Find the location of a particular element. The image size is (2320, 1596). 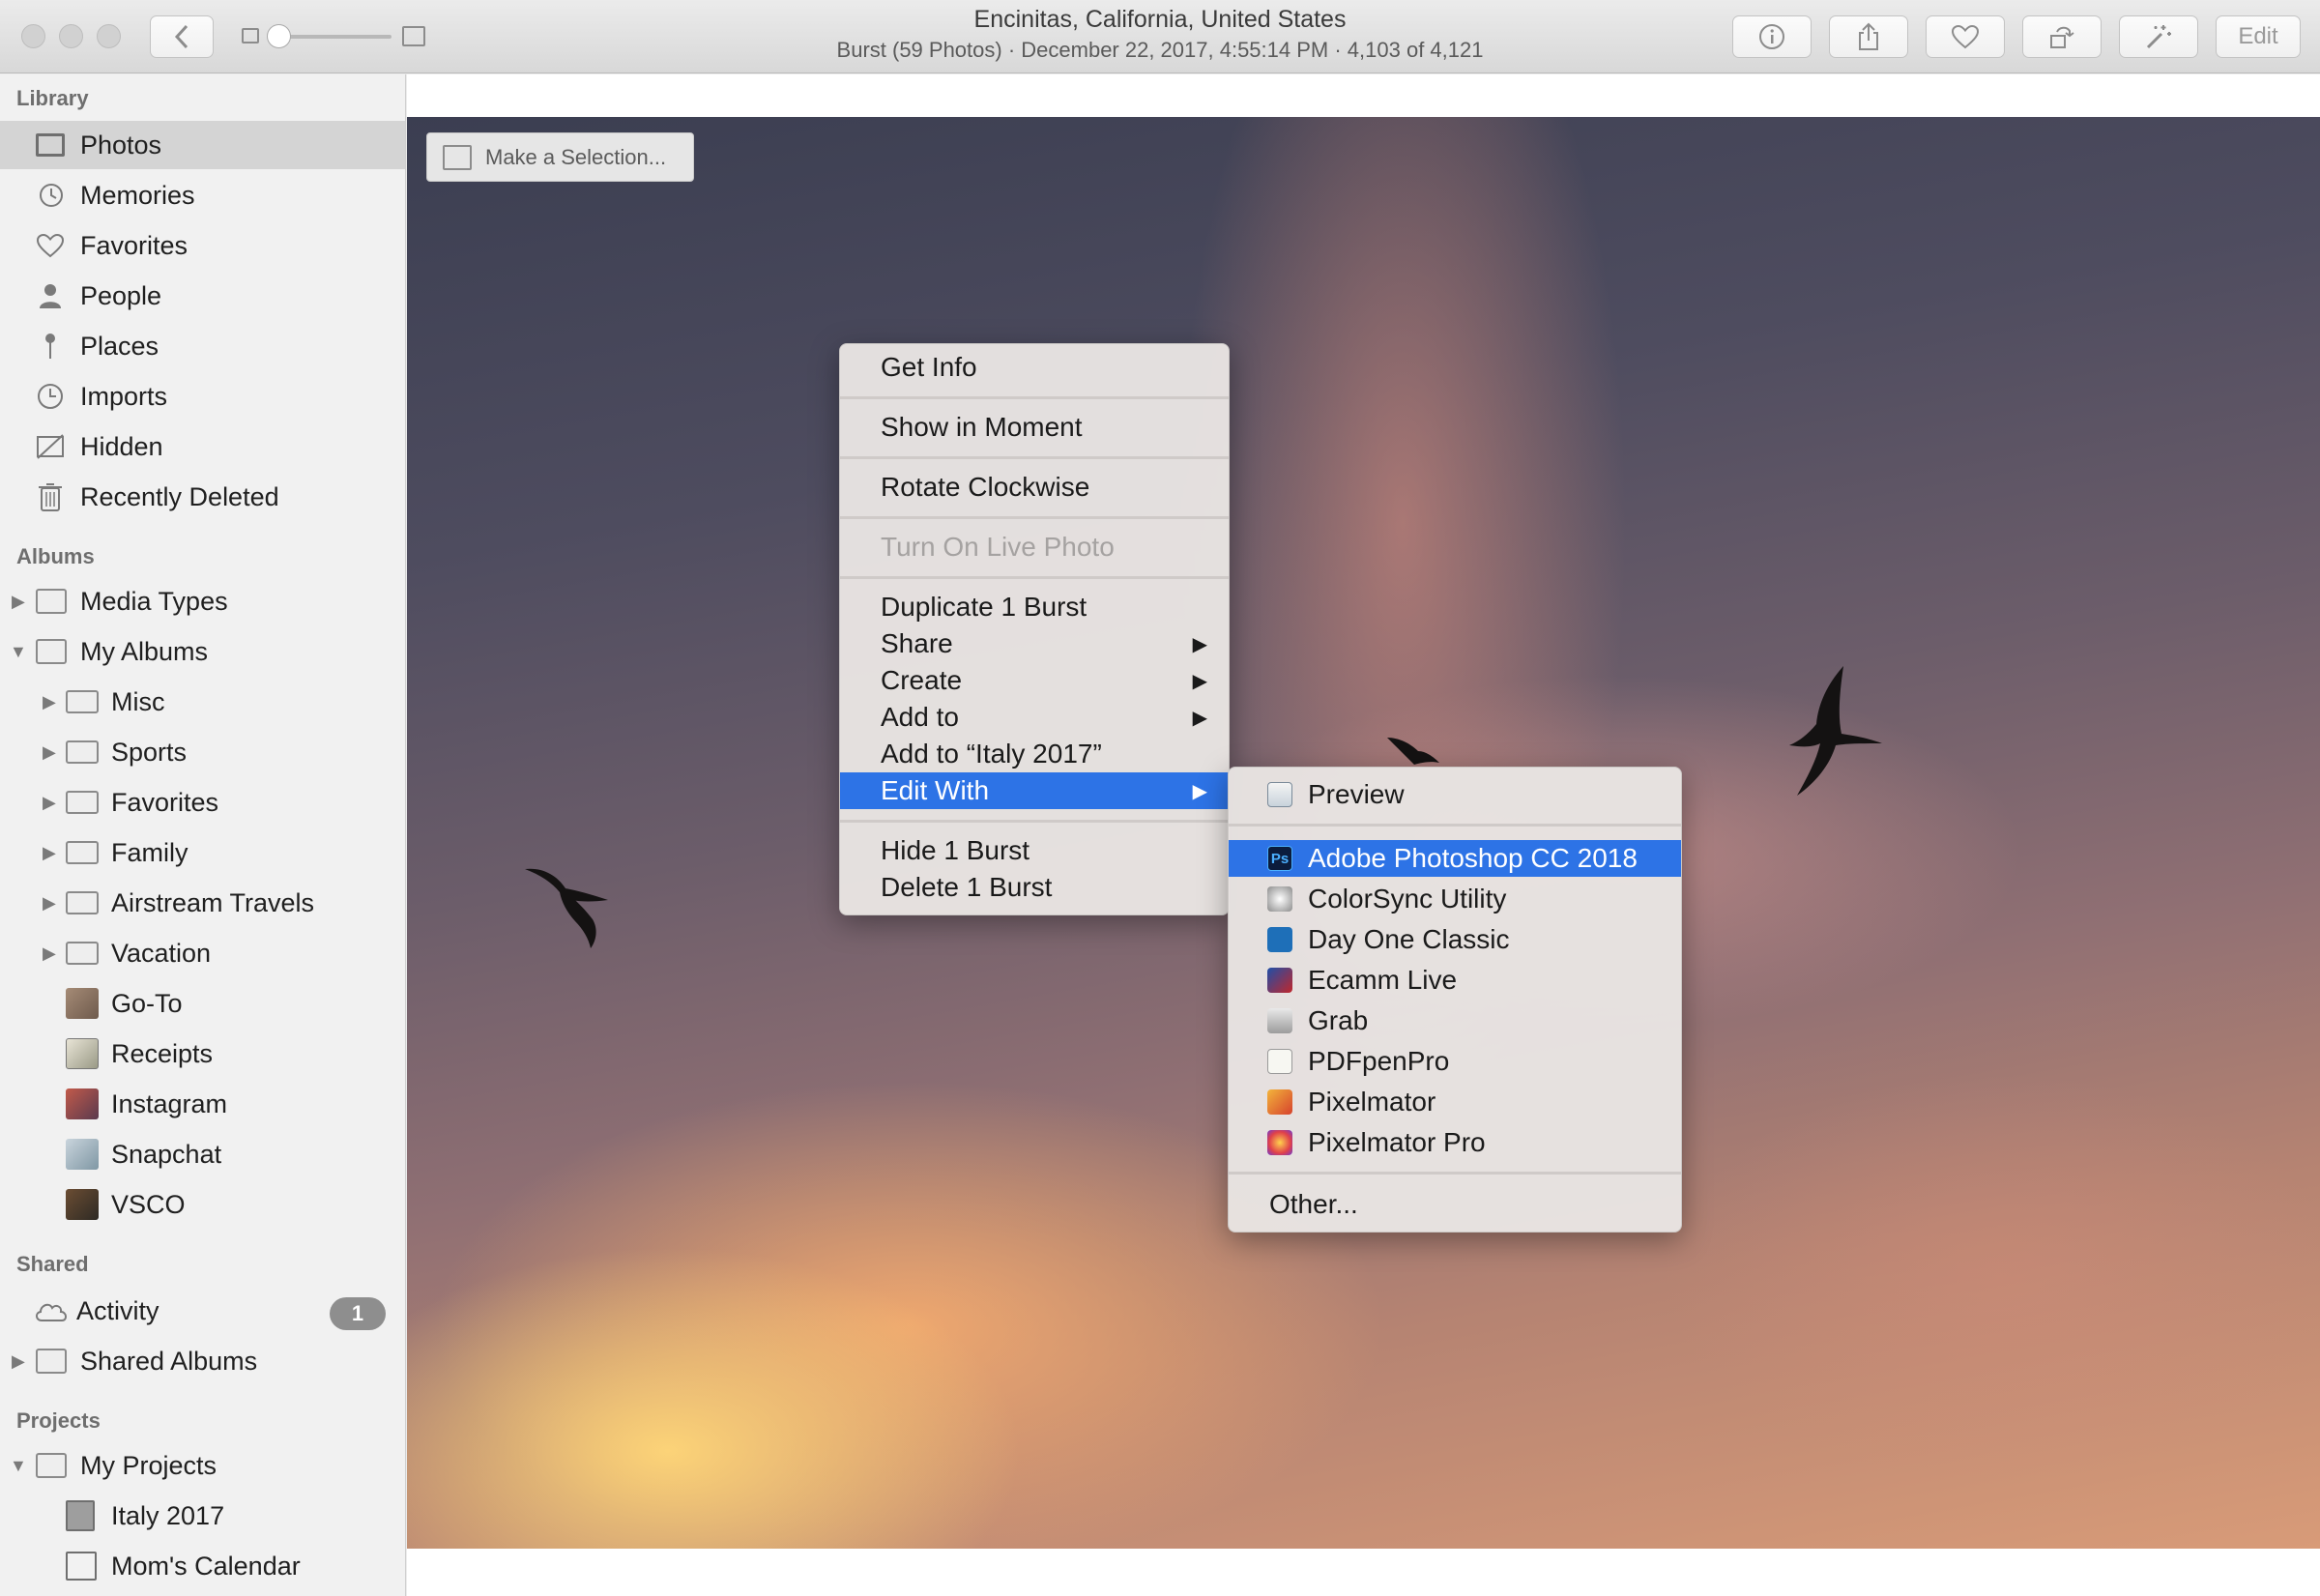

hidden-icon is located at coordinates (51, 446).